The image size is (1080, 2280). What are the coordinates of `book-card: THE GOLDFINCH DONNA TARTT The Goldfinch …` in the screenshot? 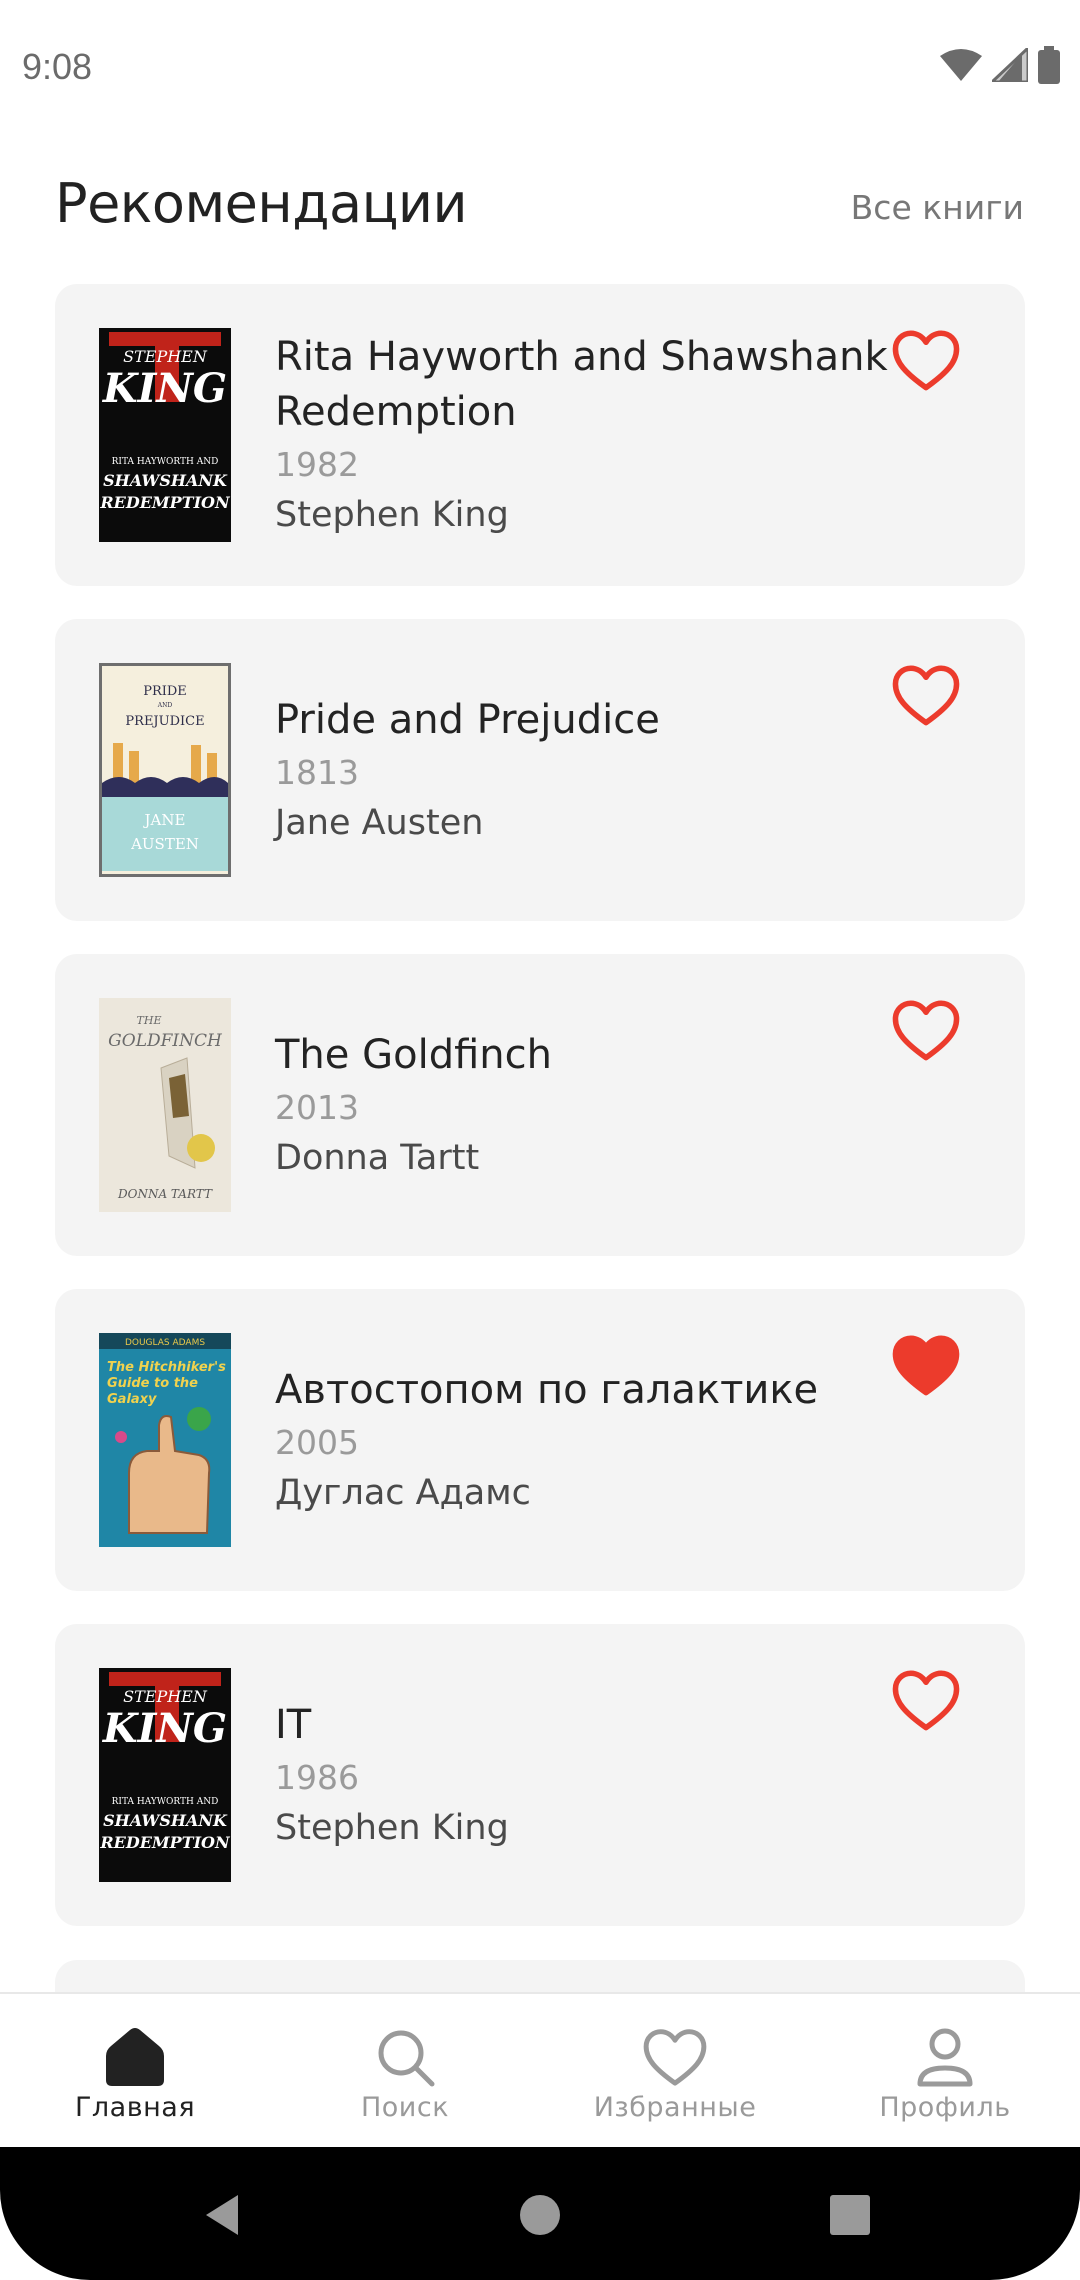 It's located at (540, 1105).